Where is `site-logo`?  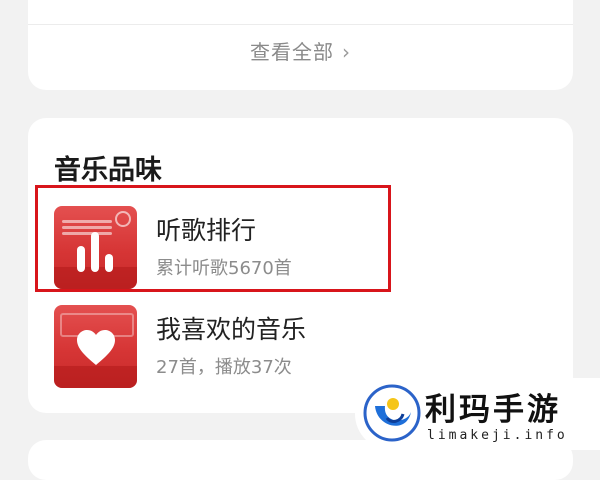 site-logo is located at coordinates (392, 413).